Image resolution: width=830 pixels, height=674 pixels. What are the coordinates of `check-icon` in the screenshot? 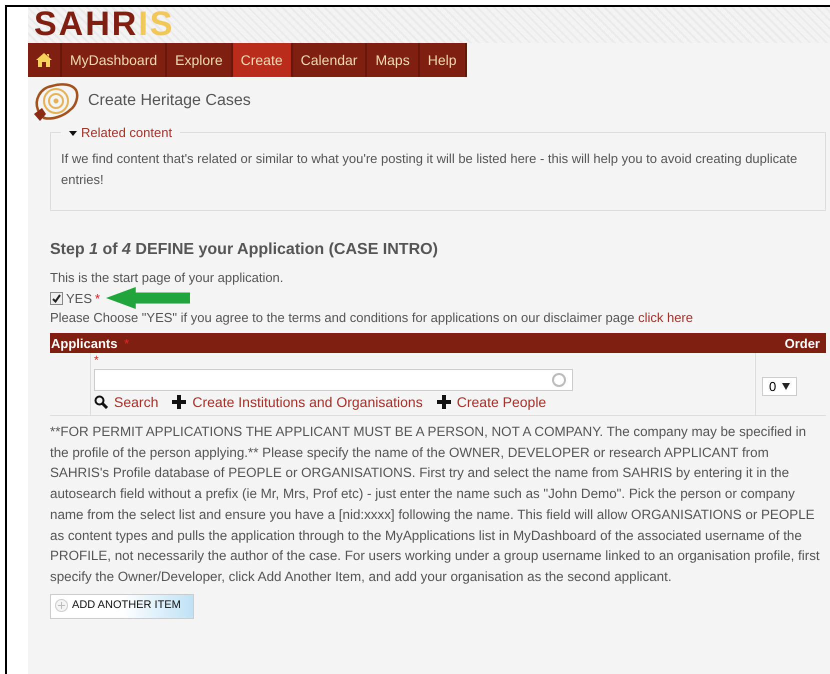 It's located at (56, 298).